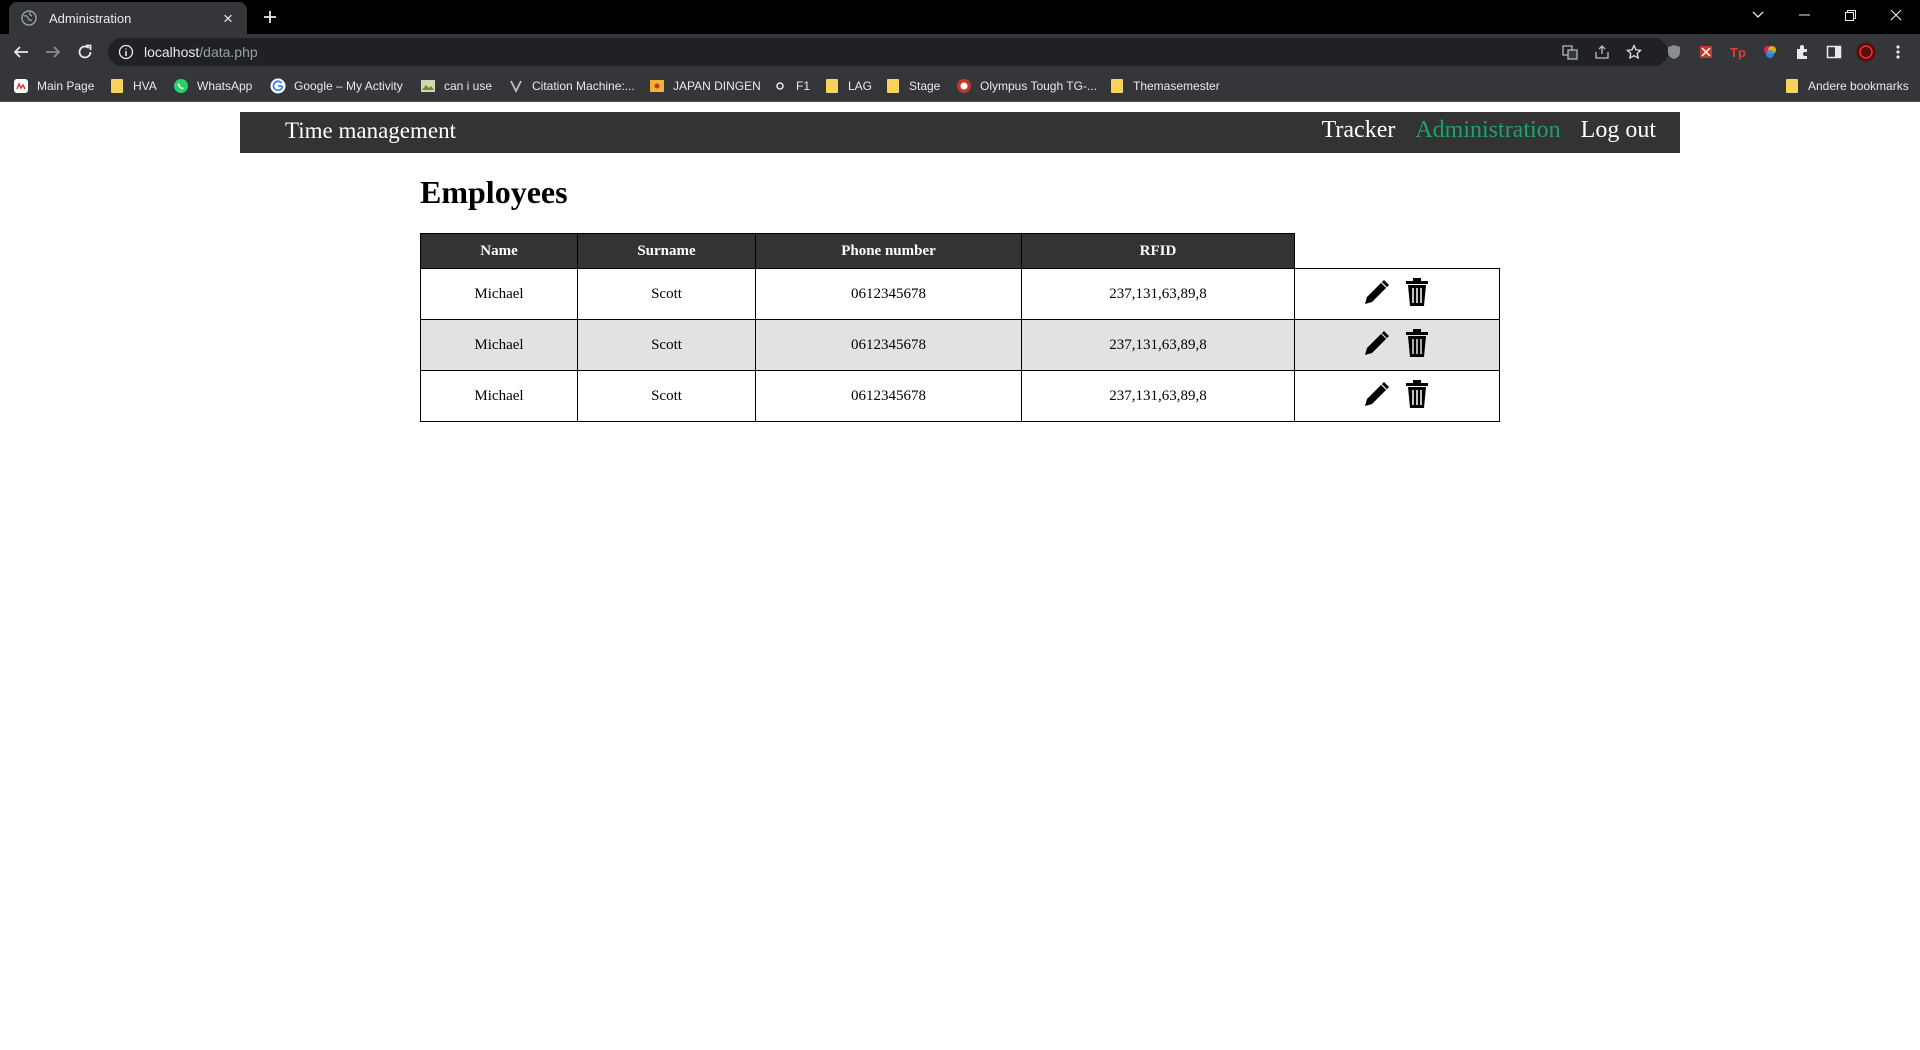 The height and width of the screenshot is (1050, 1920). I want to click on address-bar: localhost/data.php, so click(888, 52).